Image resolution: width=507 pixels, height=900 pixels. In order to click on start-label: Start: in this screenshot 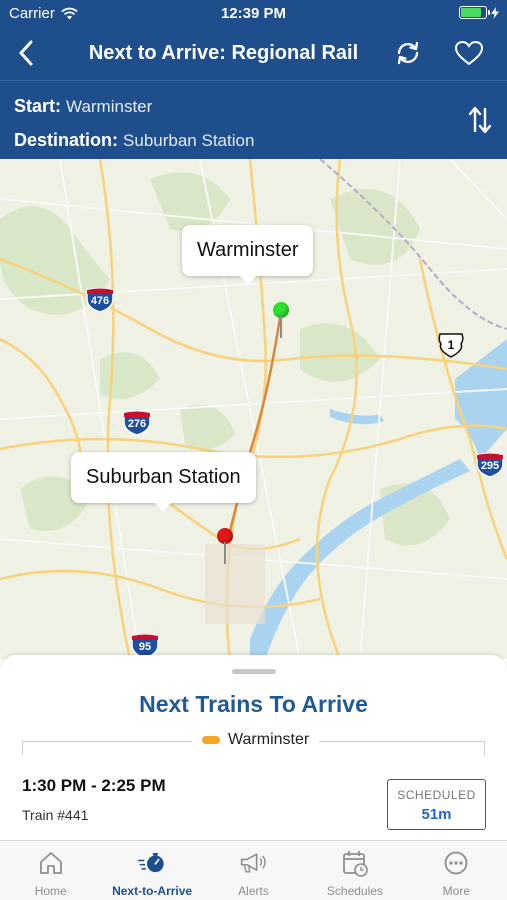, I will do `click(38, 106)`.